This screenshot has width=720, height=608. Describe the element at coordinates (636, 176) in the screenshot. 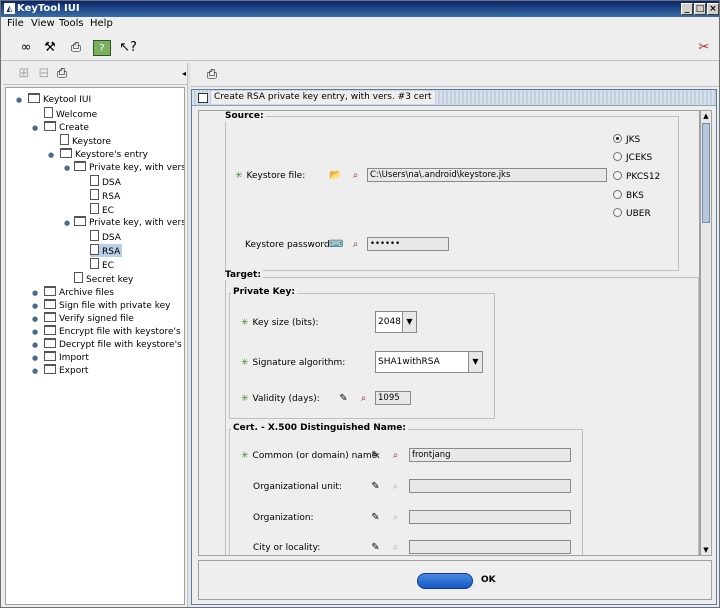

I see `radio-pkcs12: PKCS12` at that location.